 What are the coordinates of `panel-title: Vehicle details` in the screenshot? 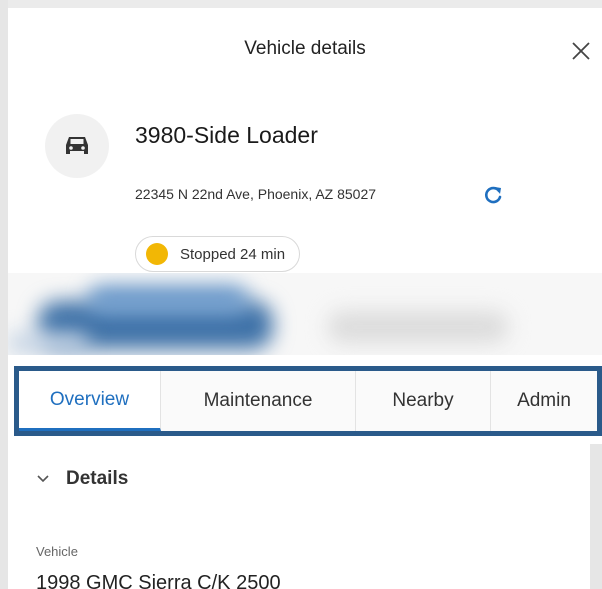 It's located at (305, 48).